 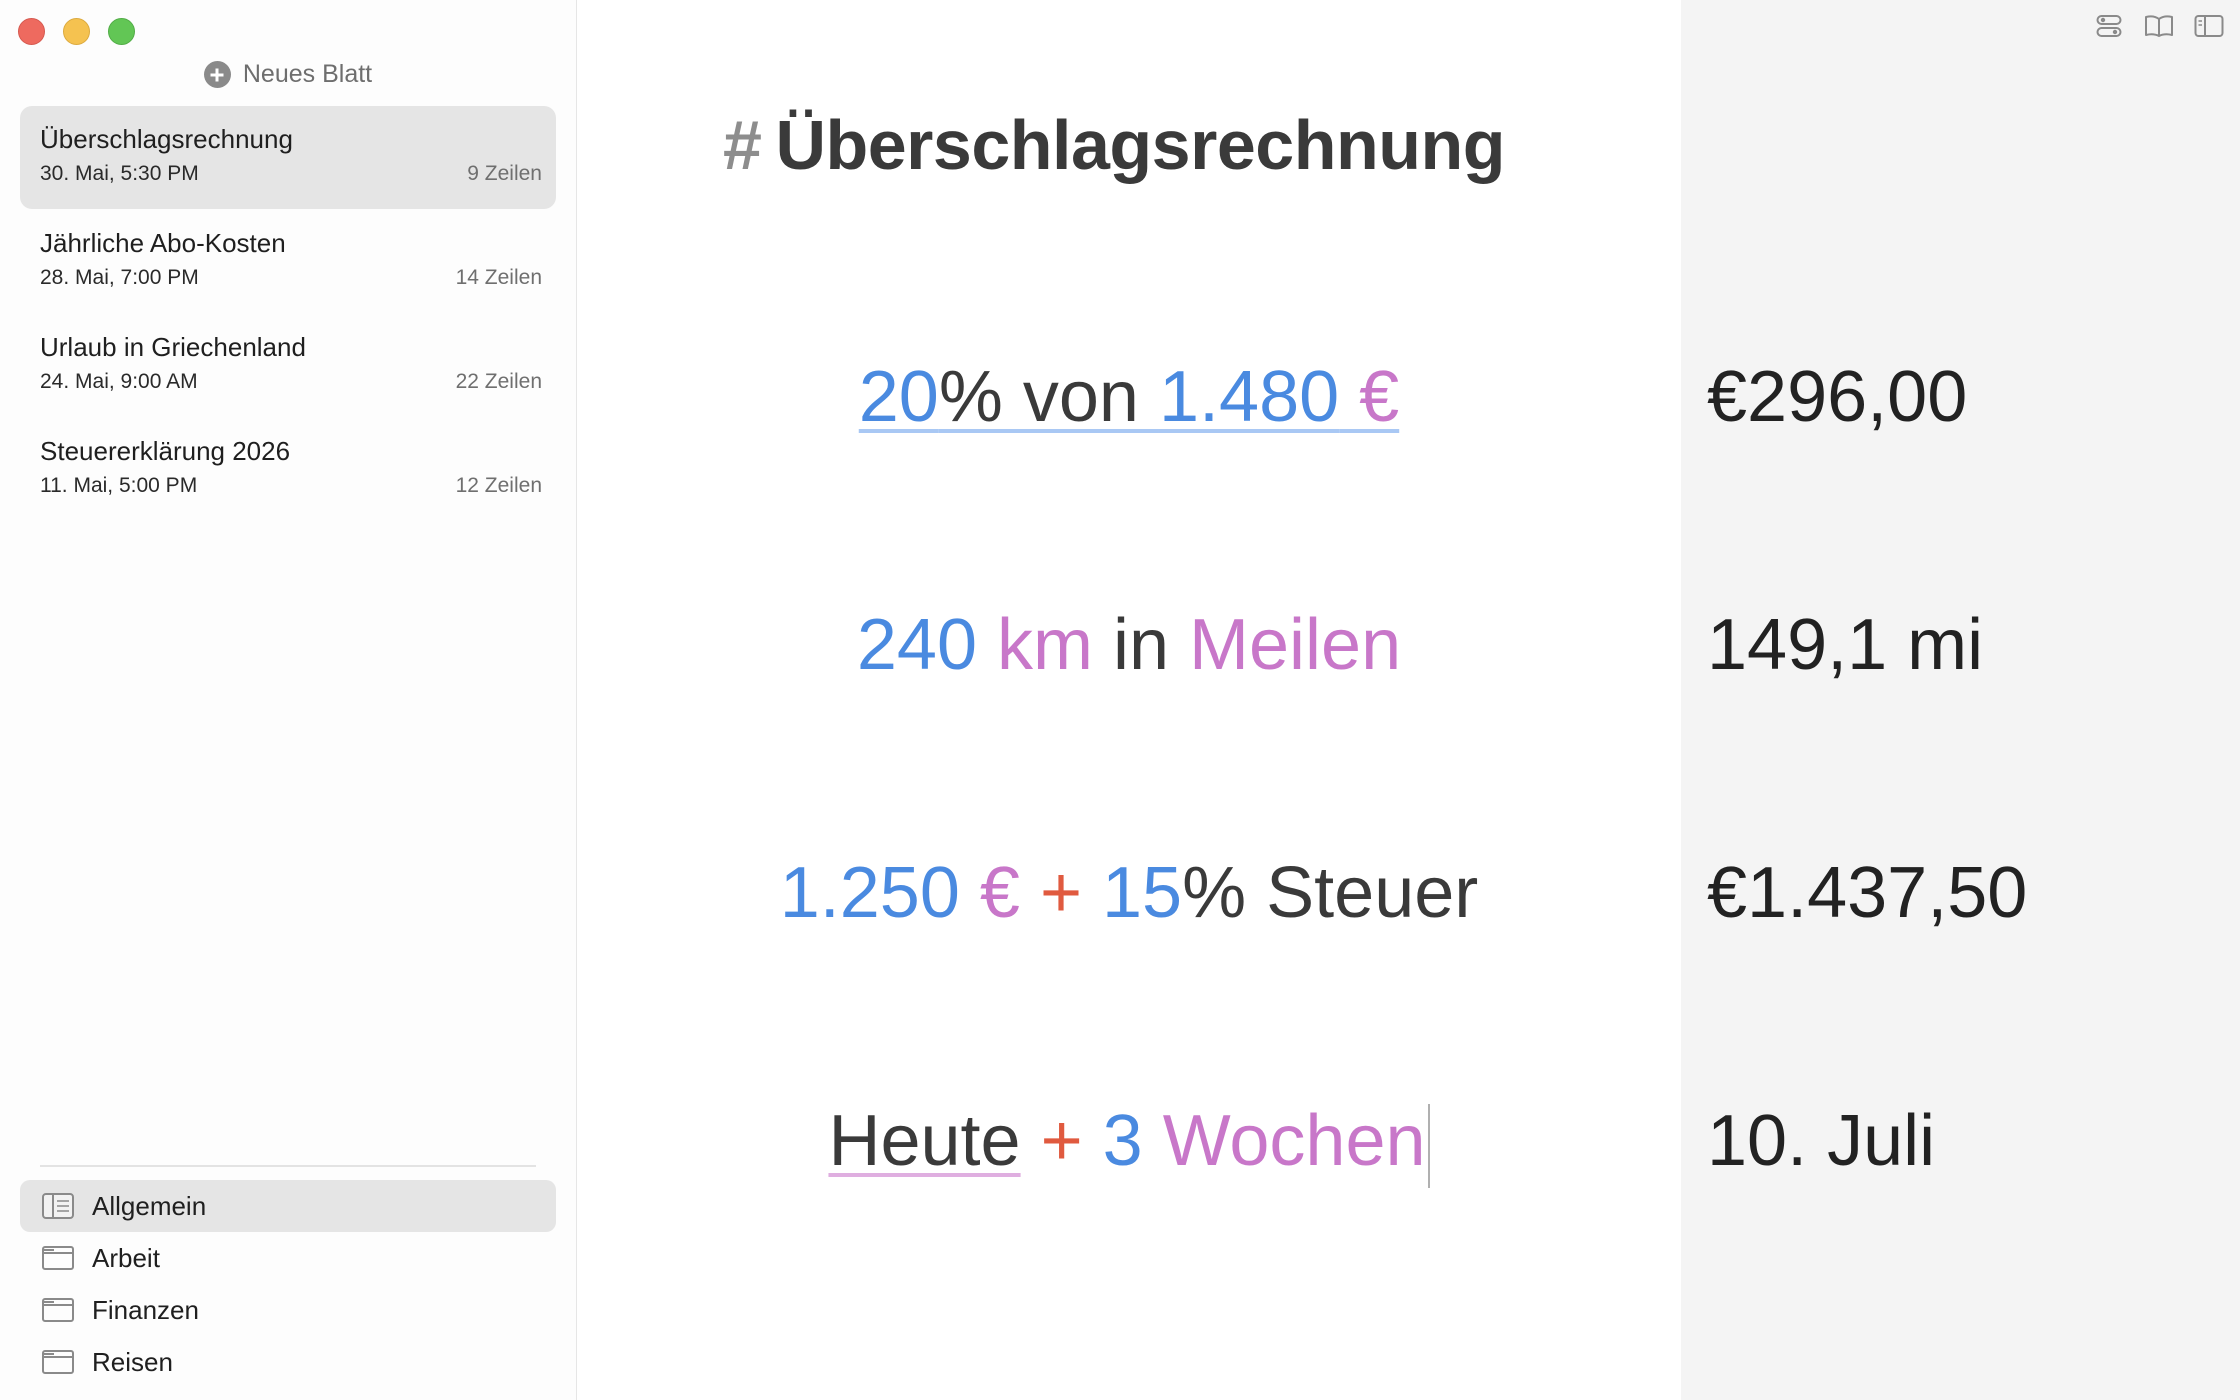 I want to click on number-token: 1.250, so click(x=869, y=893).